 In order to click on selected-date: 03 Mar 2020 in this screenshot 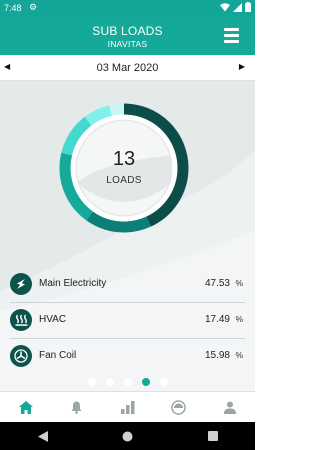, I will do `click(127, 68)`.